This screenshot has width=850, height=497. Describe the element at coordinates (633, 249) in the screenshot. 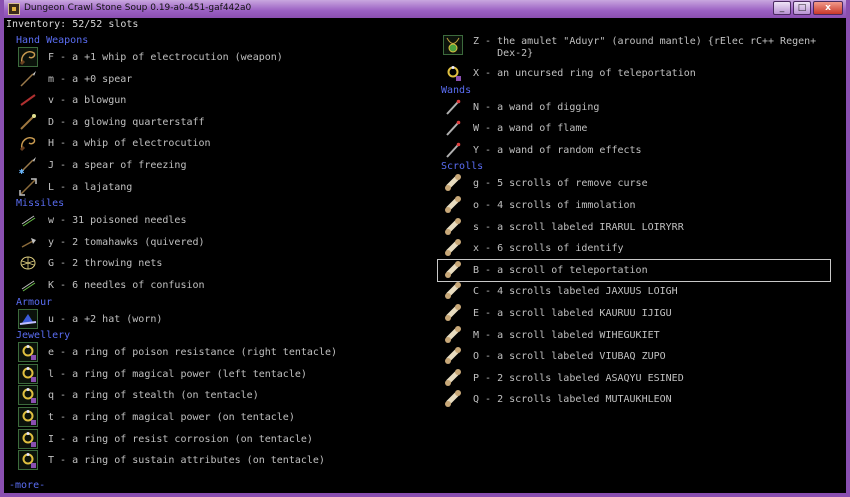

I see `inventory-item: x - 6 scrolls of identify` at that location.